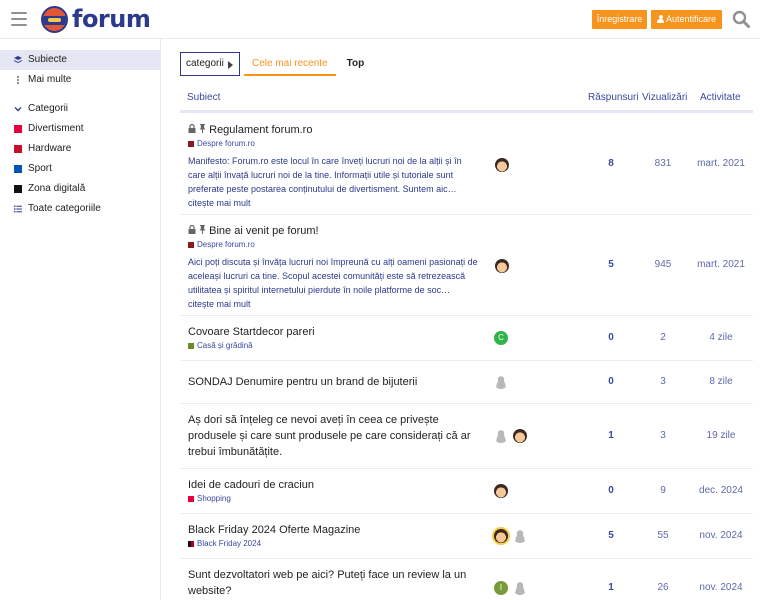 This screenshot has width=760, height=600. Describe the element at coordinates (663, 490) in the screenshot. I see `topic-views: 9` at that location.